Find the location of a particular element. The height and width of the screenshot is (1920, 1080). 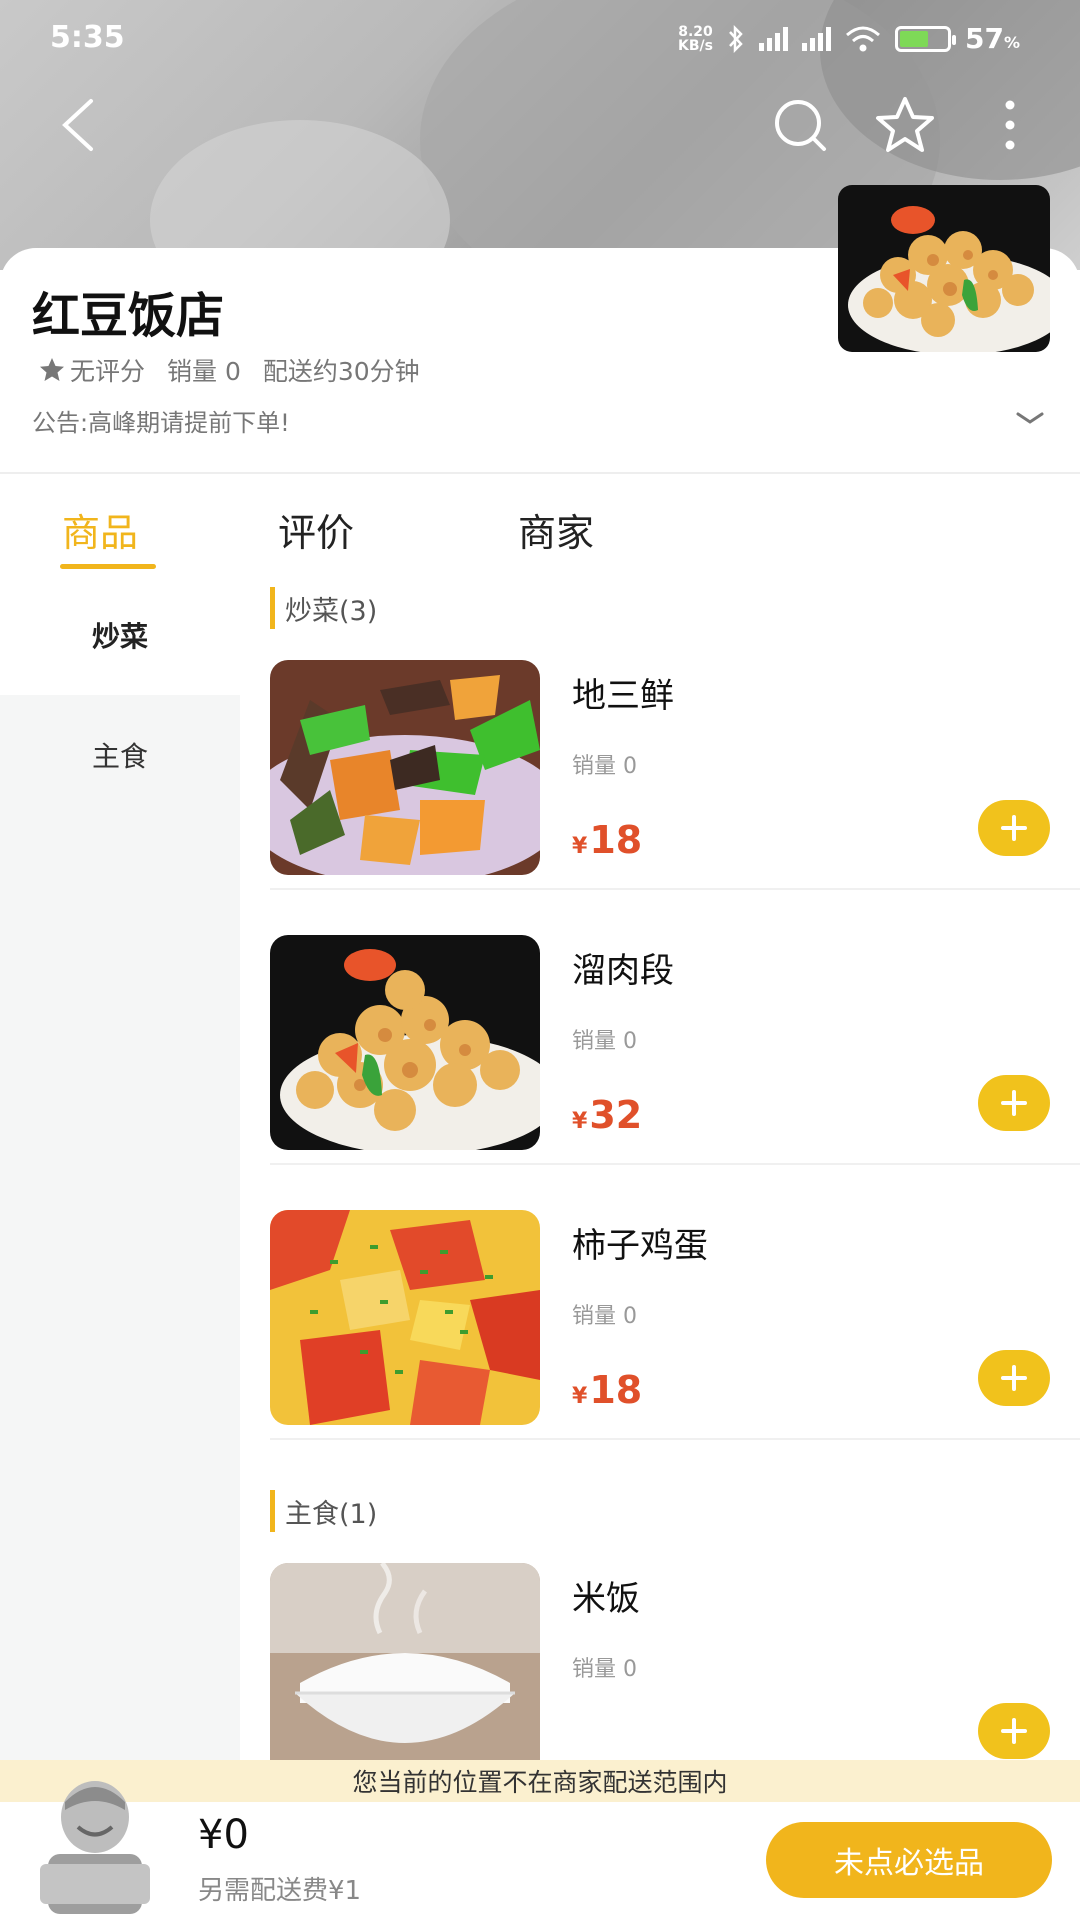

shop-logo-image is located at coordinates (944, 268).